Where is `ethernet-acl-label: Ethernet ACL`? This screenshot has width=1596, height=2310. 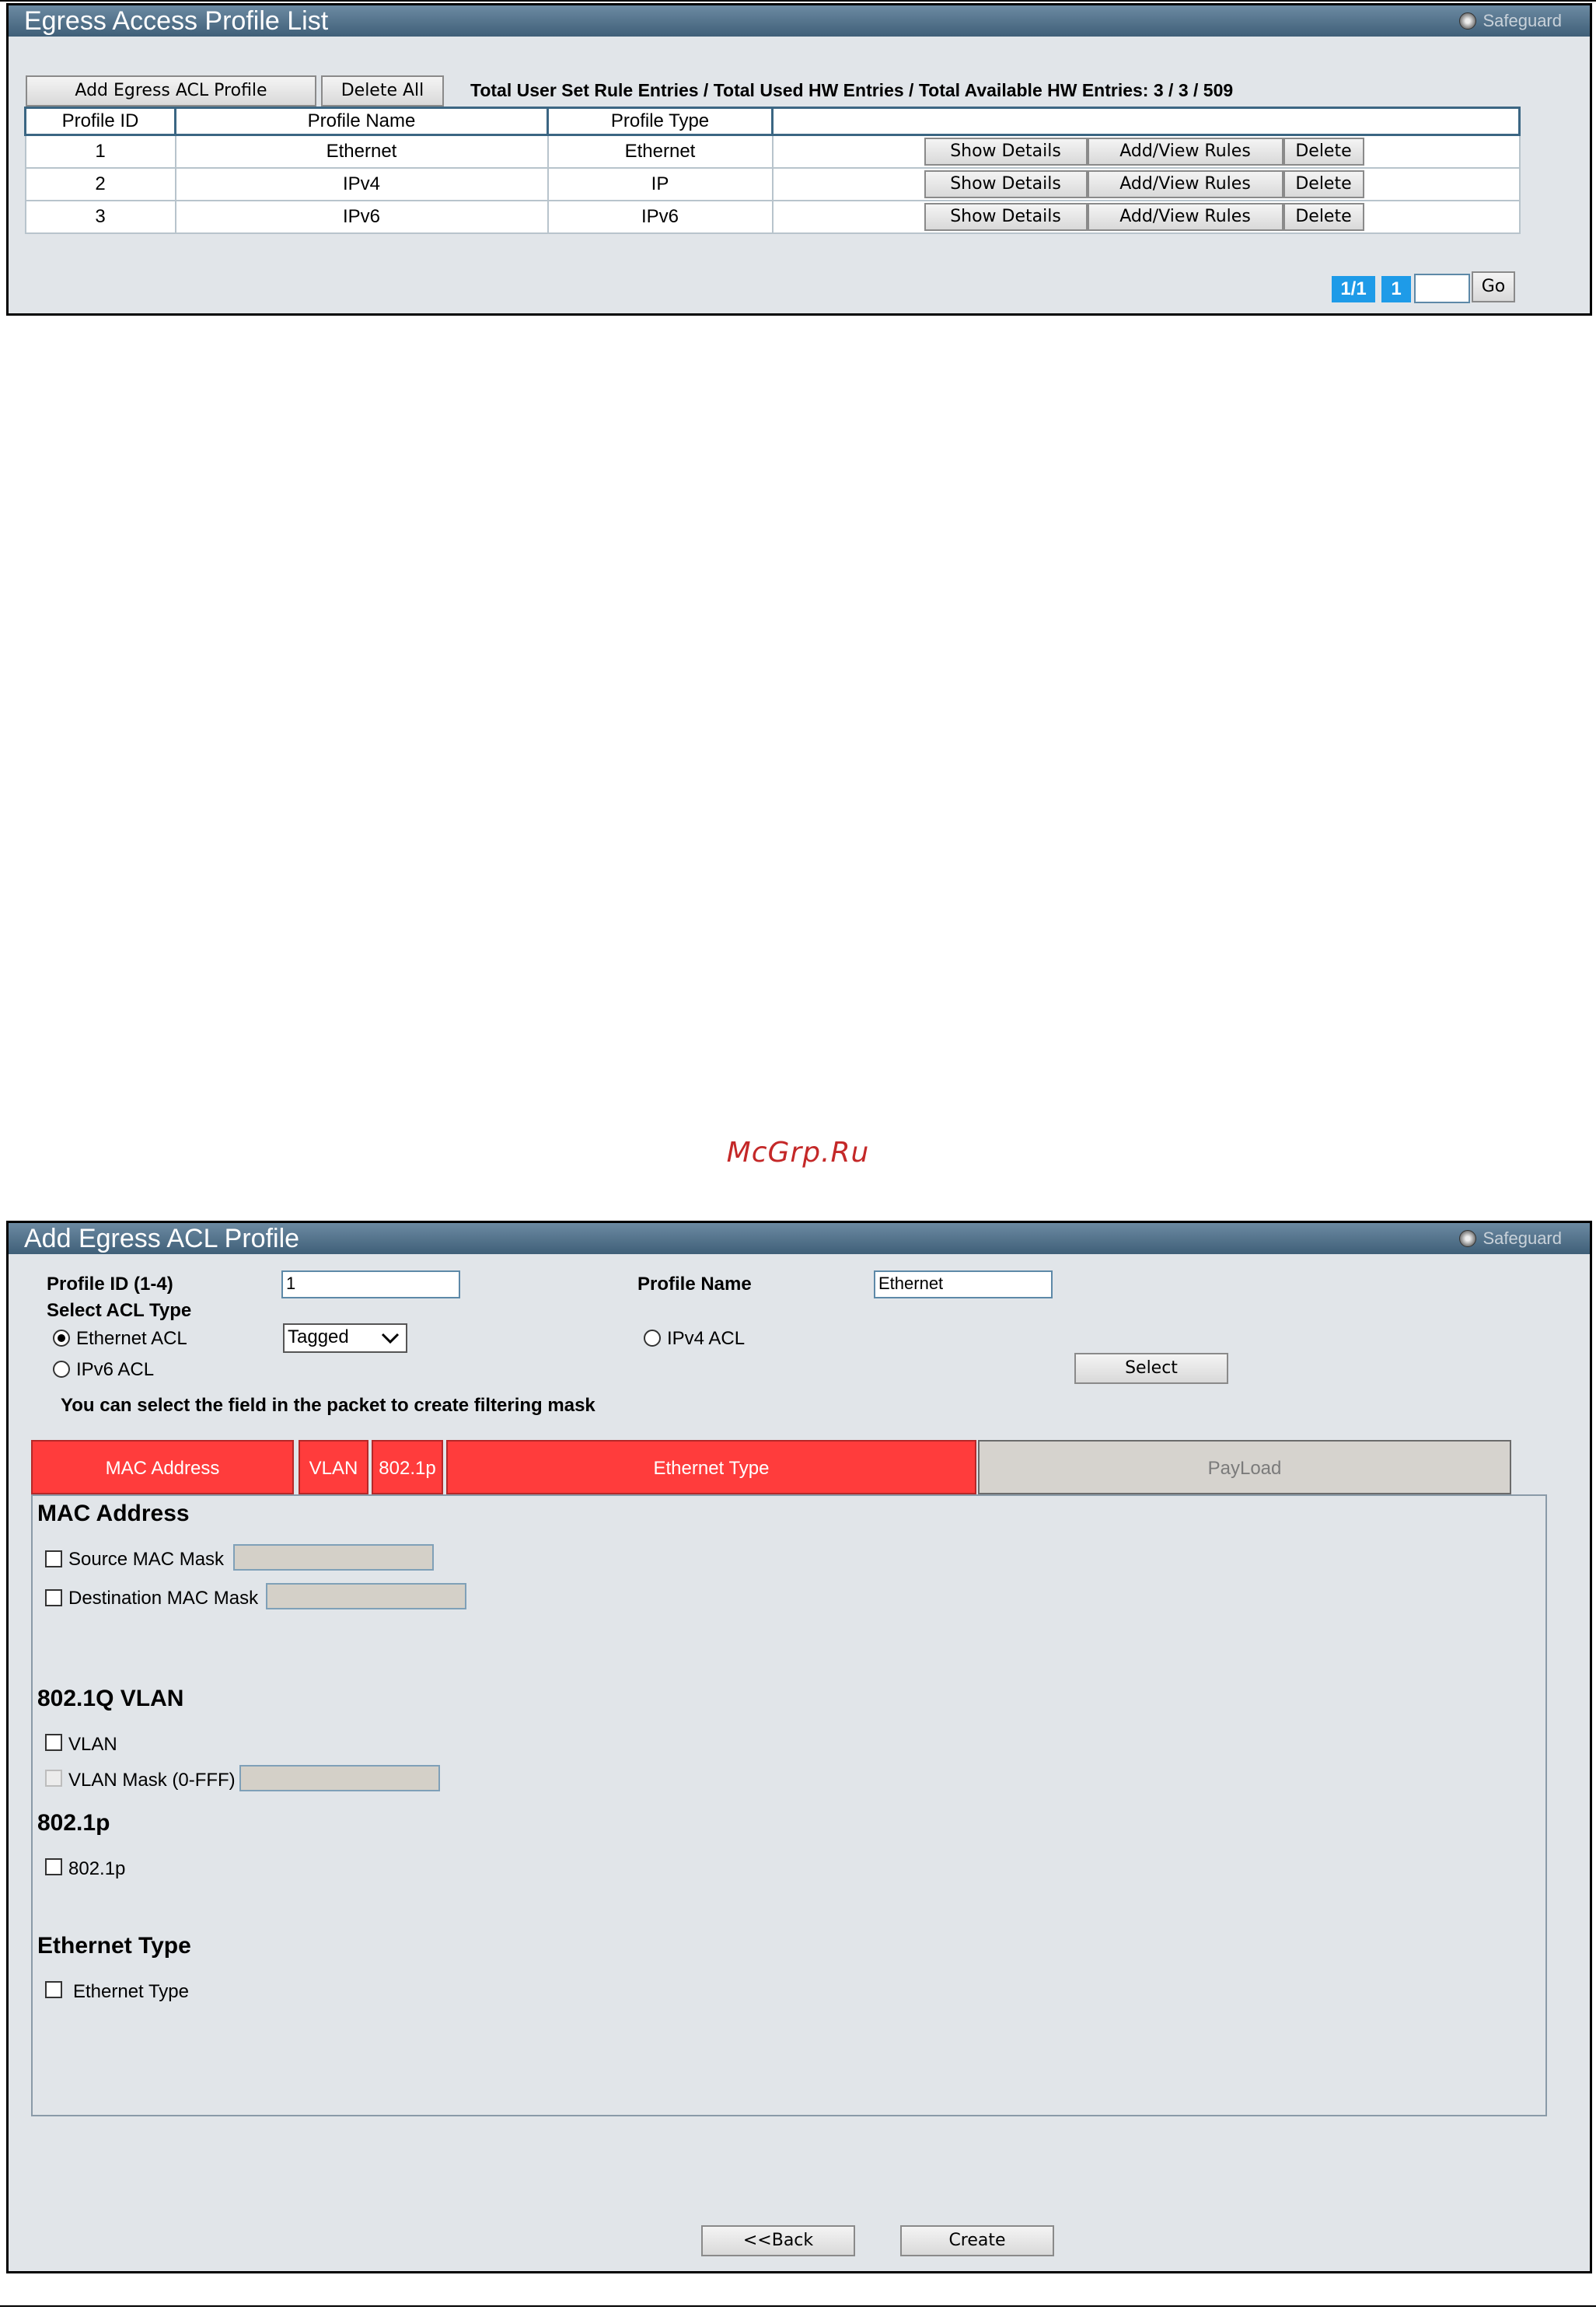 ethernet-acl-label: Ethernet ACL is located at coordinates (131, 1338).